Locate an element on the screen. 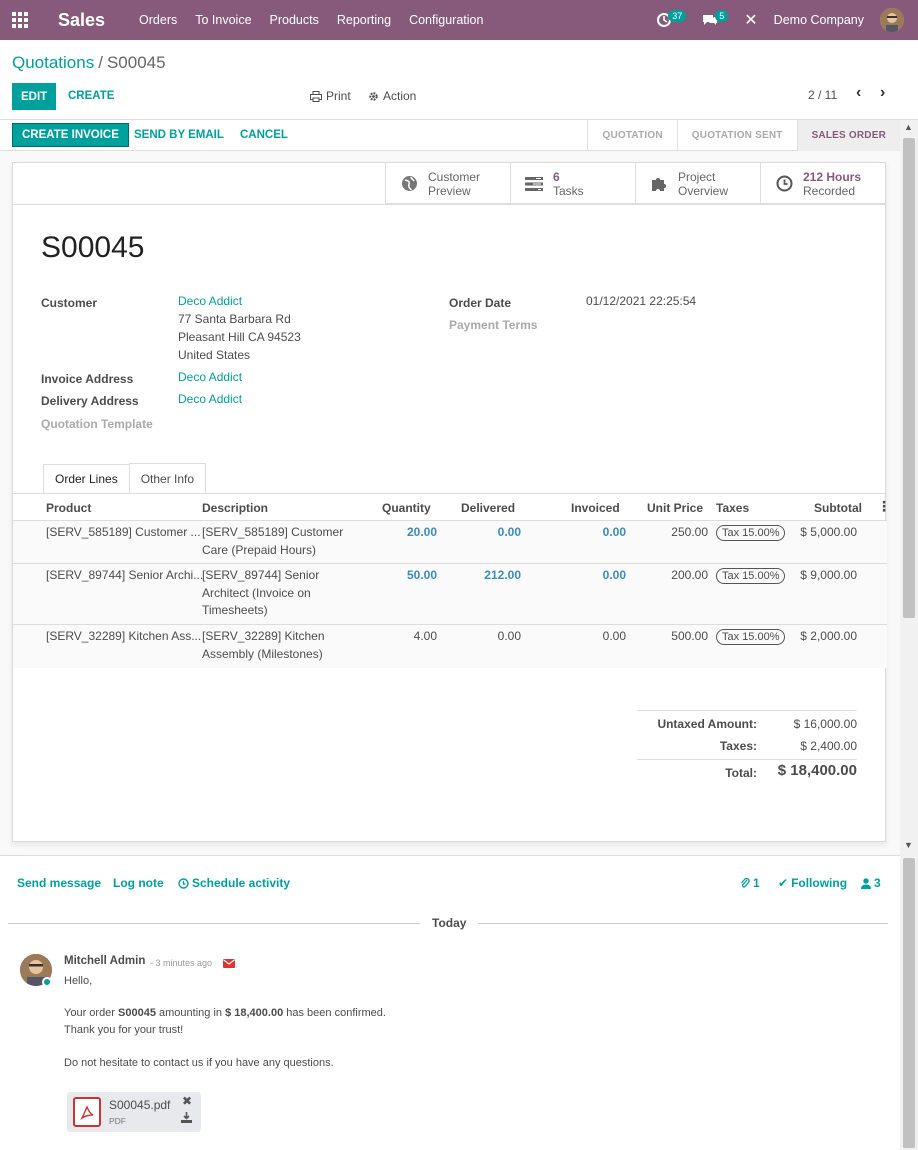  delivery-address-link: Deco Addict is located at coordinates (210, 400).